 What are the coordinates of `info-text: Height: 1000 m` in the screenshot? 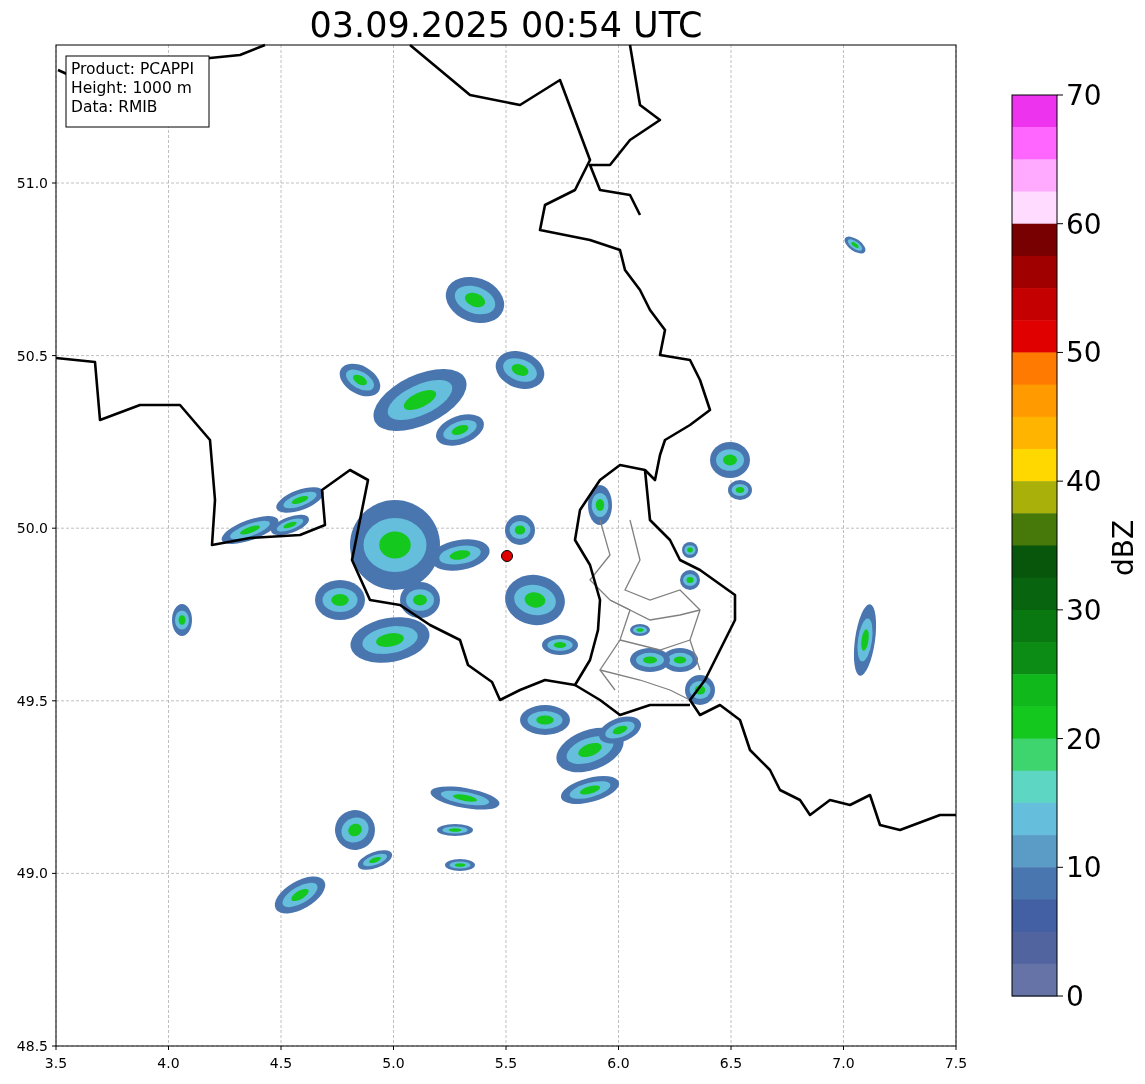 It's located at (131, 88).